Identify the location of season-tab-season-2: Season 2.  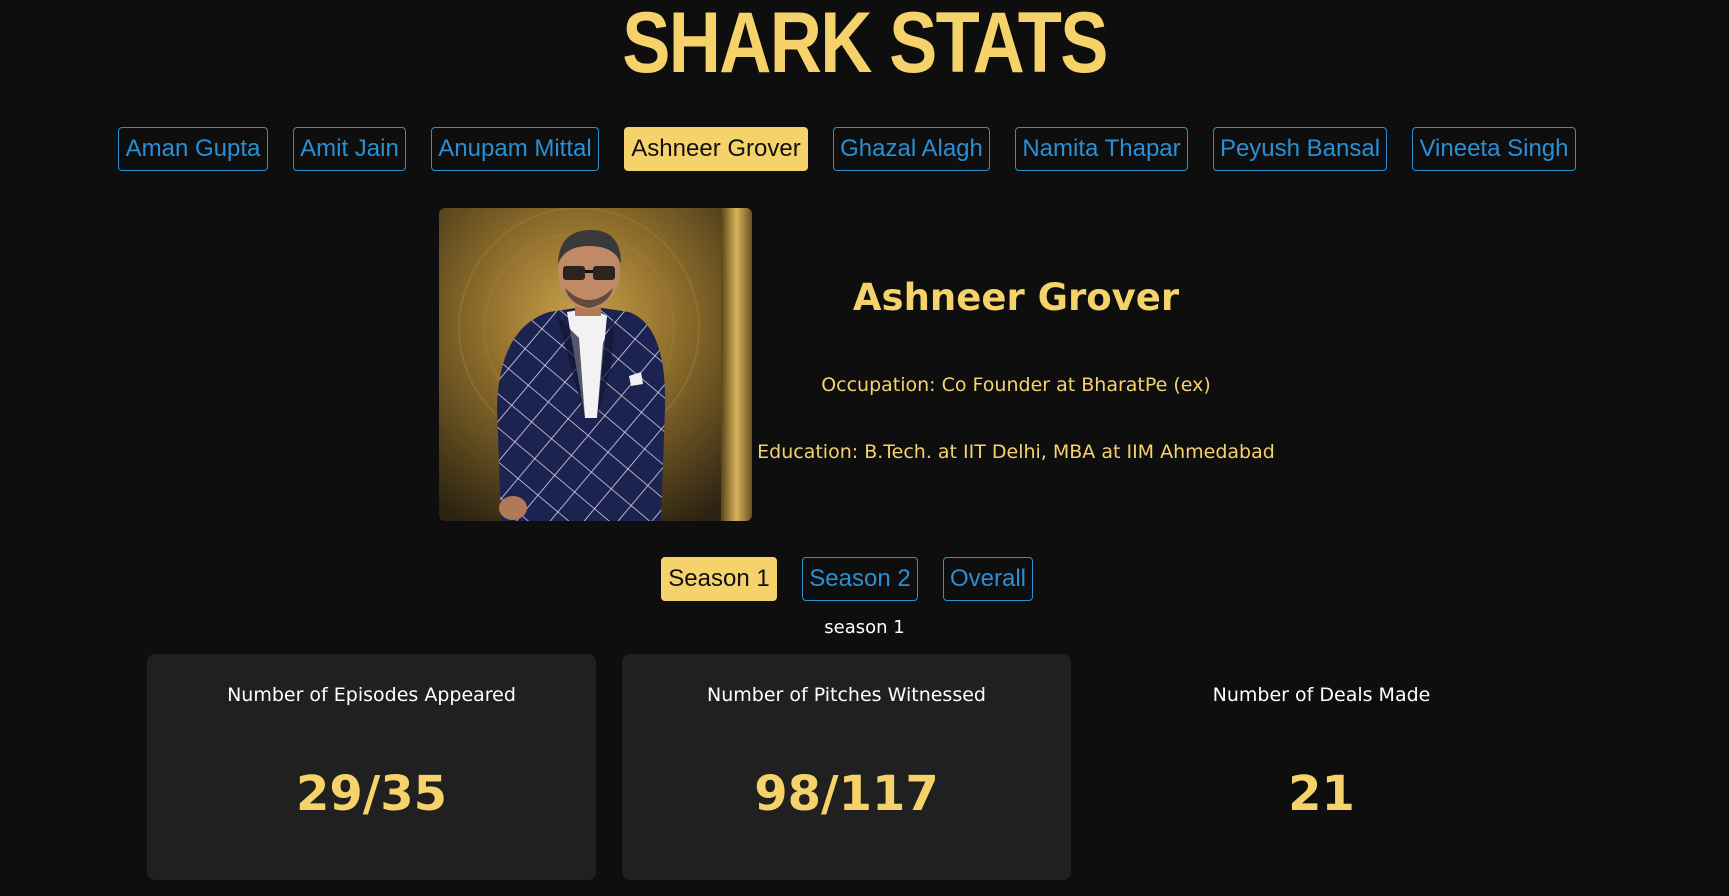
(860, 579).